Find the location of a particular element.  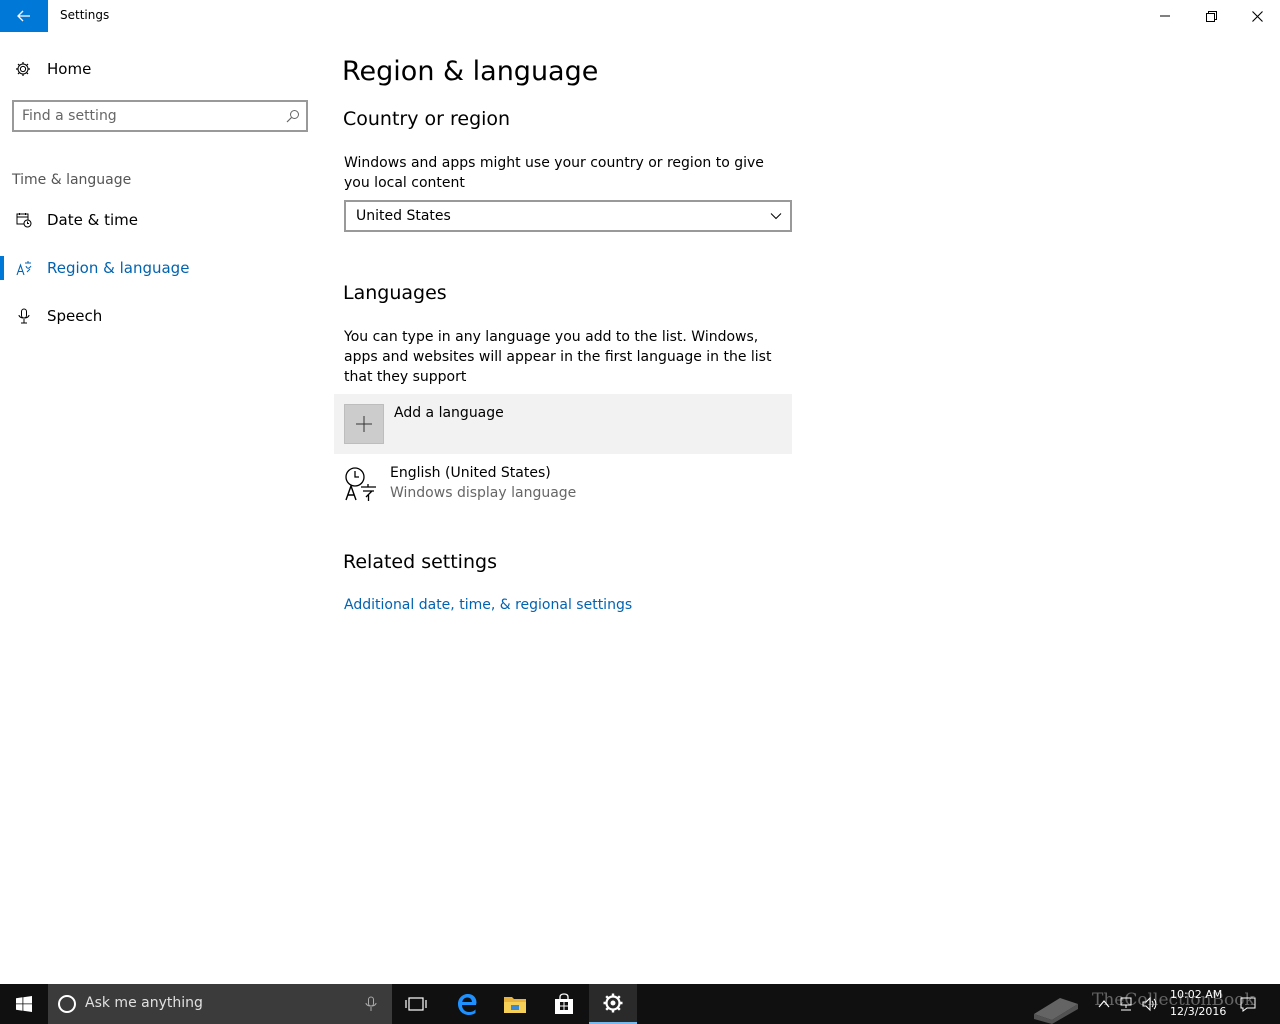

add-language-label: Add a language is located at coordinates (449, 413).